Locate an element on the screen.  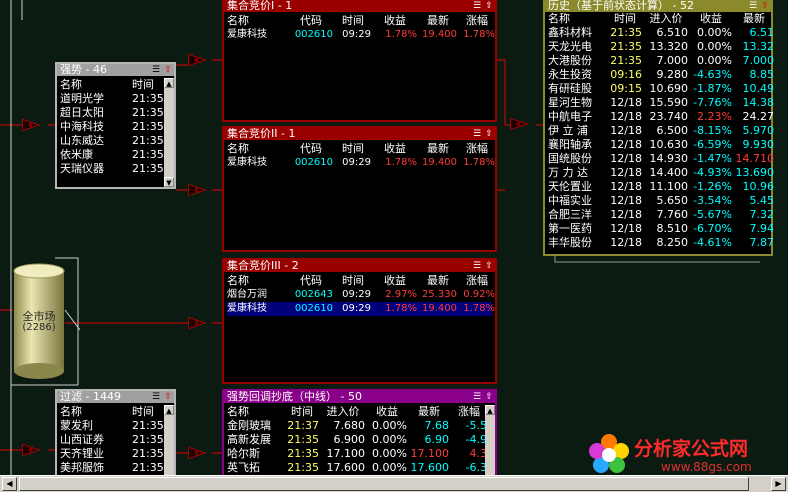
table-row: 第一医药 12/18 8.510 -6.70% 7.94 is located at coordinates (661, 229).